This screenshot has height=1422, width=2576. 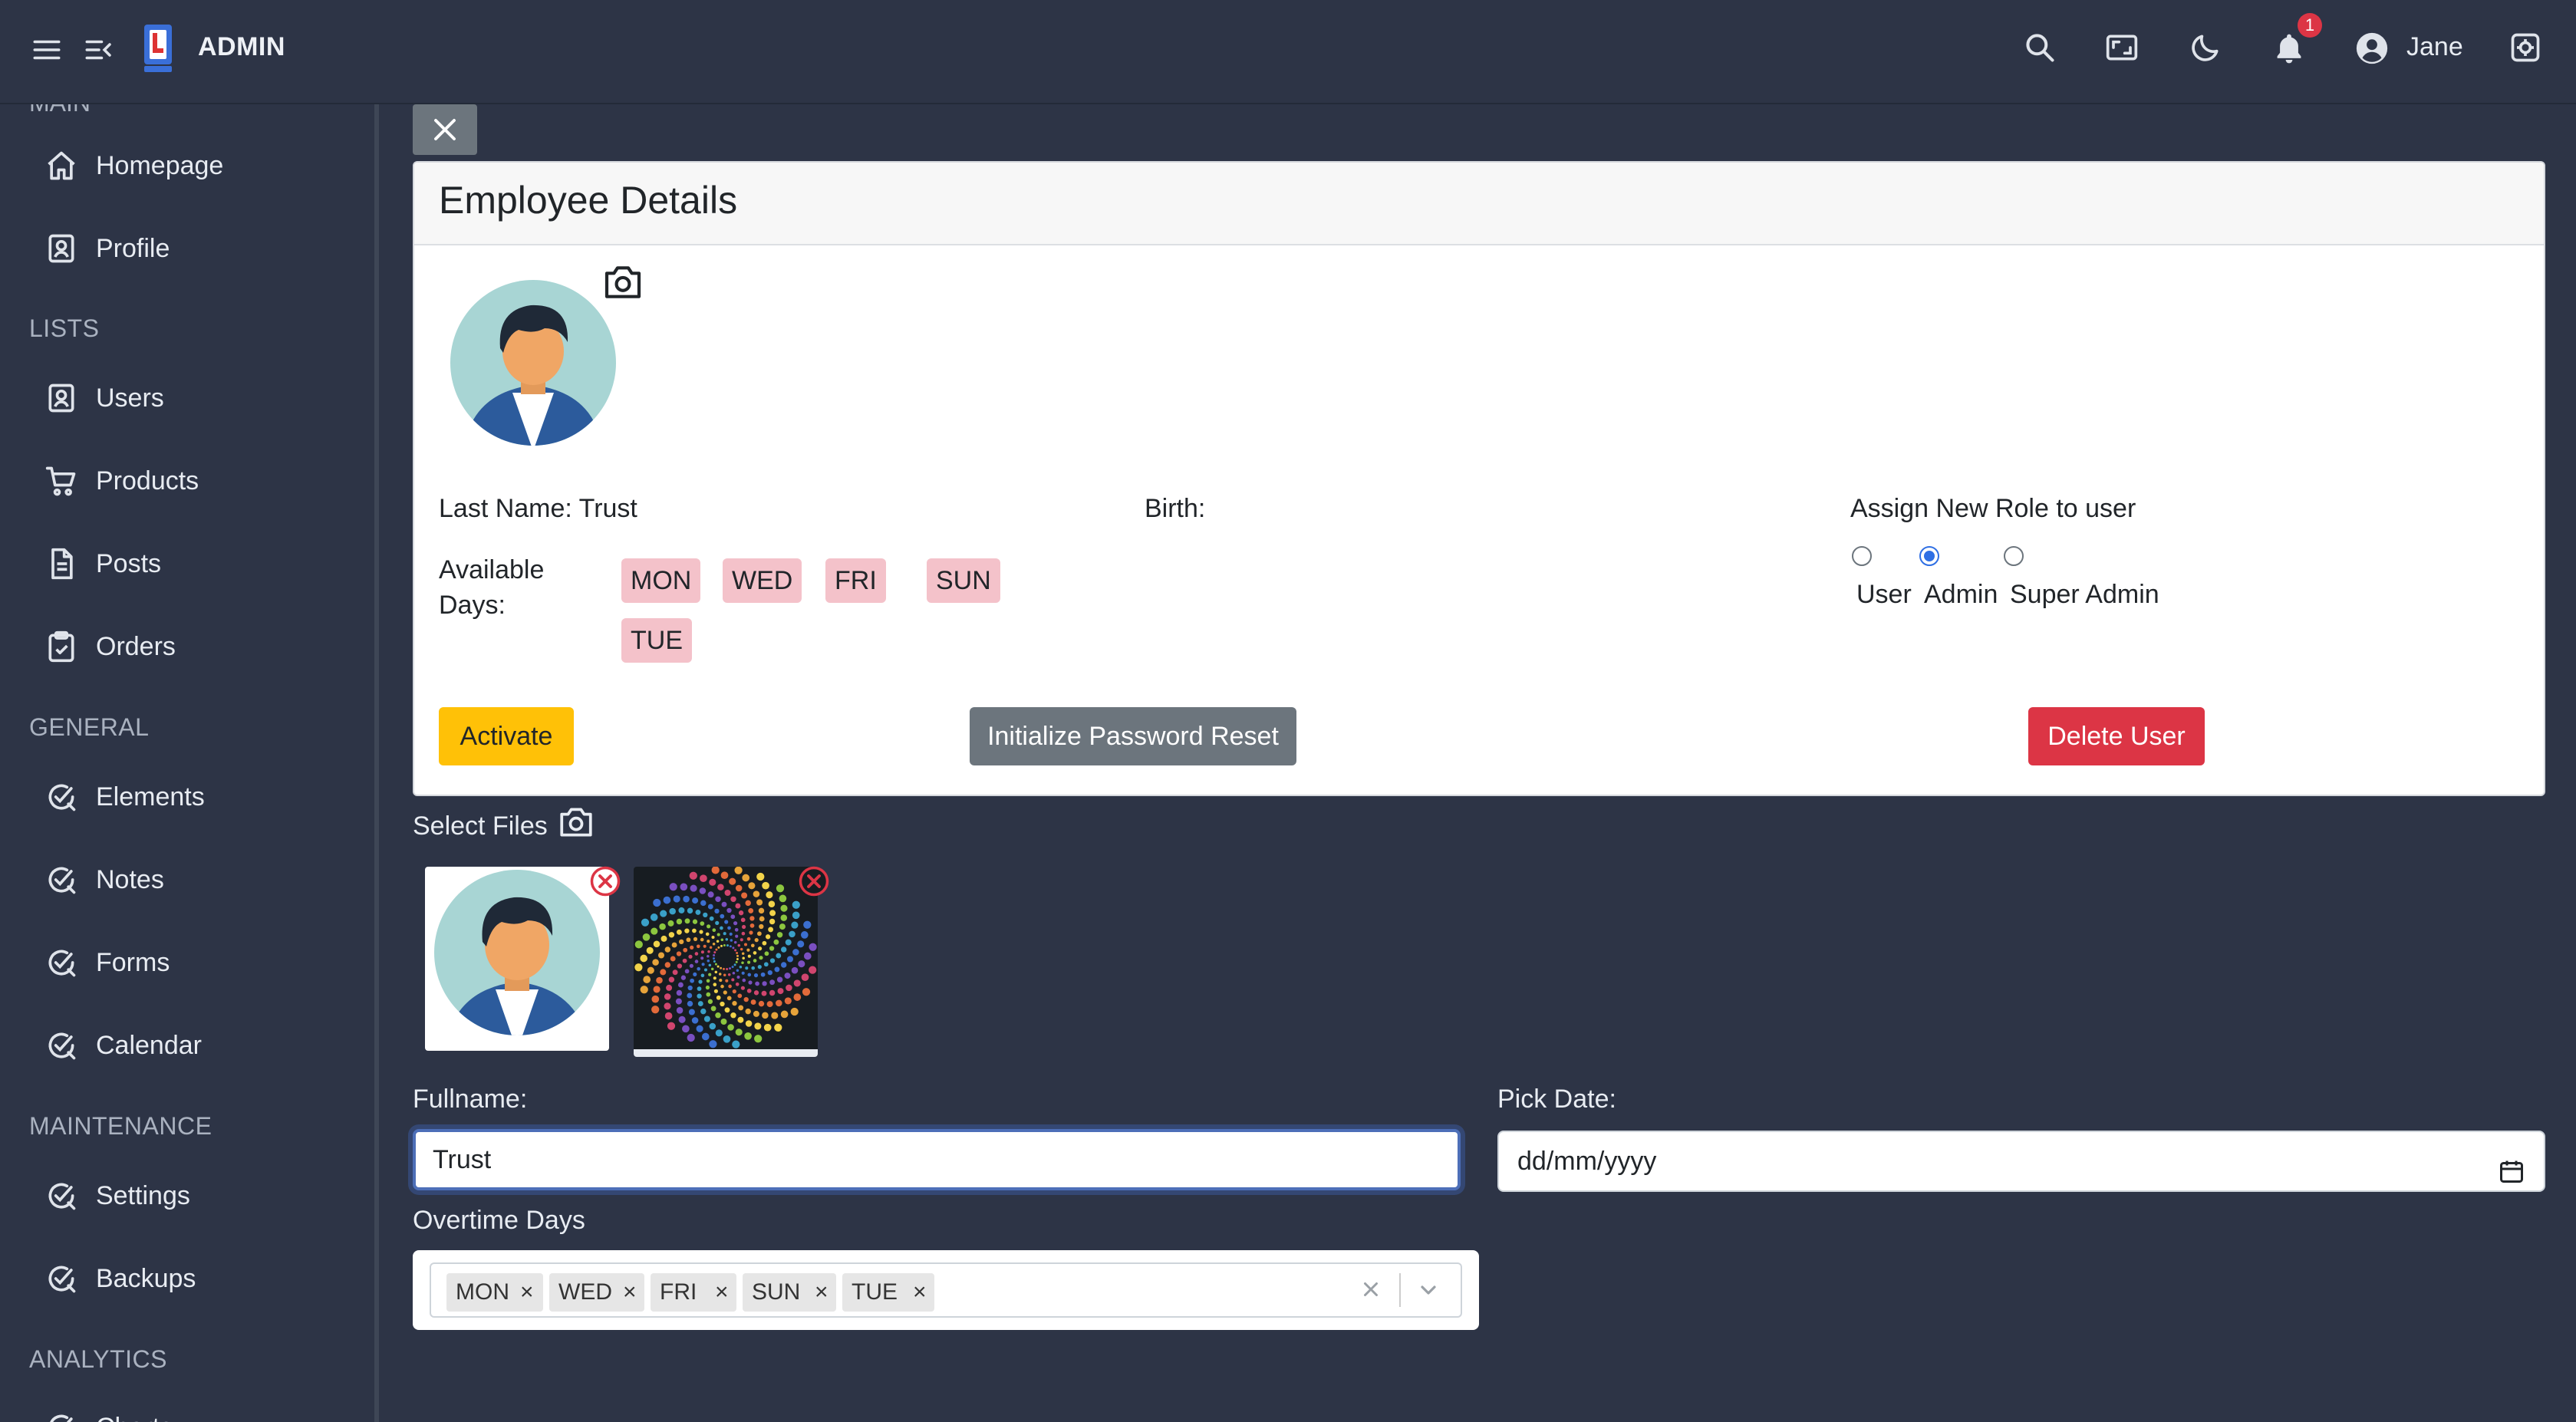 What do you see at coordinates (187, 248) in the screenshot?
I see `sidebar-item-profile: Profile` at bounding box center [187, 248].